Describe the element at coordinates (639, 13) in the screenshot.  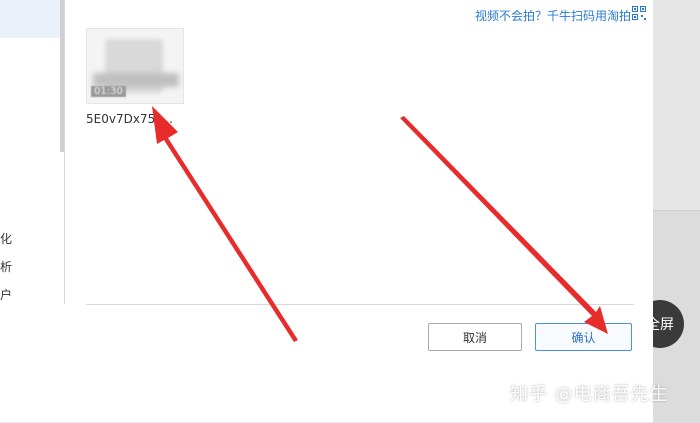
I see `qrcode-icon` at that location.